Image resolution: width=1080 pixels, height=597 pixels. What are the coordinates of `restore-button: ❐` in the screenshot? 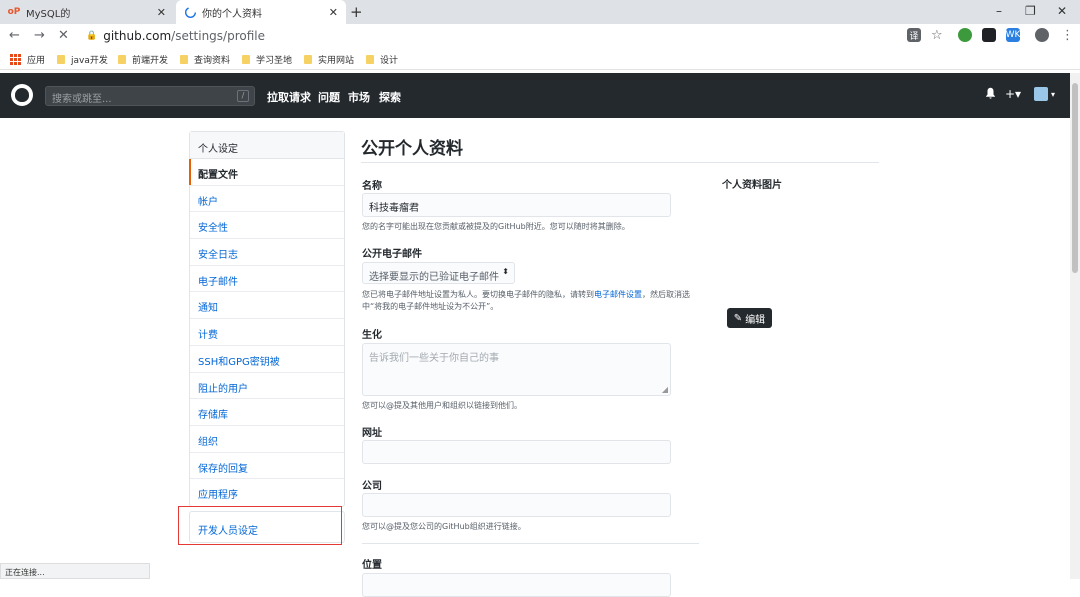 It's located at (1030, 11).